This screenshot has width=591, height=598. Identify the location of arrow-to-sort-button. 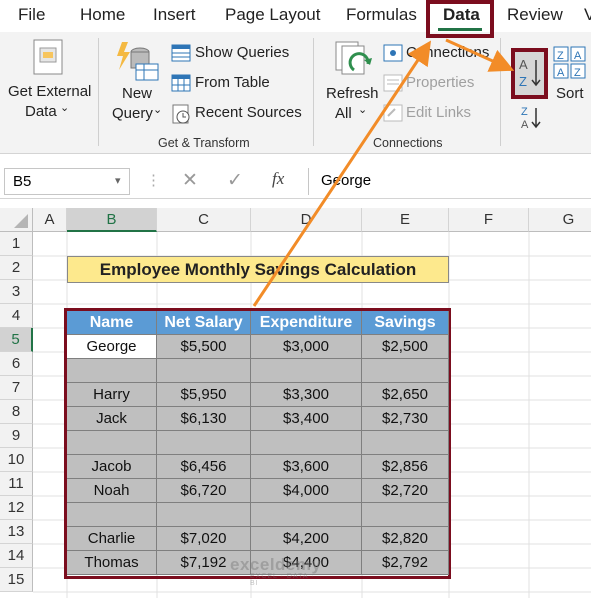
(480, 55).